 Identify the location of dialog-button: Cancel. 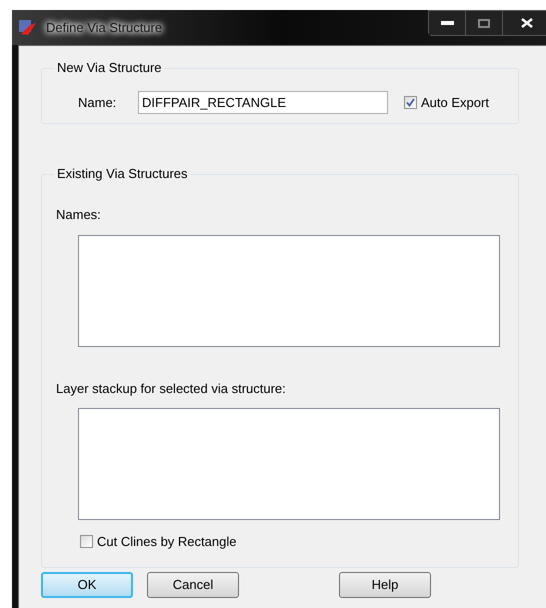
(193, 585).